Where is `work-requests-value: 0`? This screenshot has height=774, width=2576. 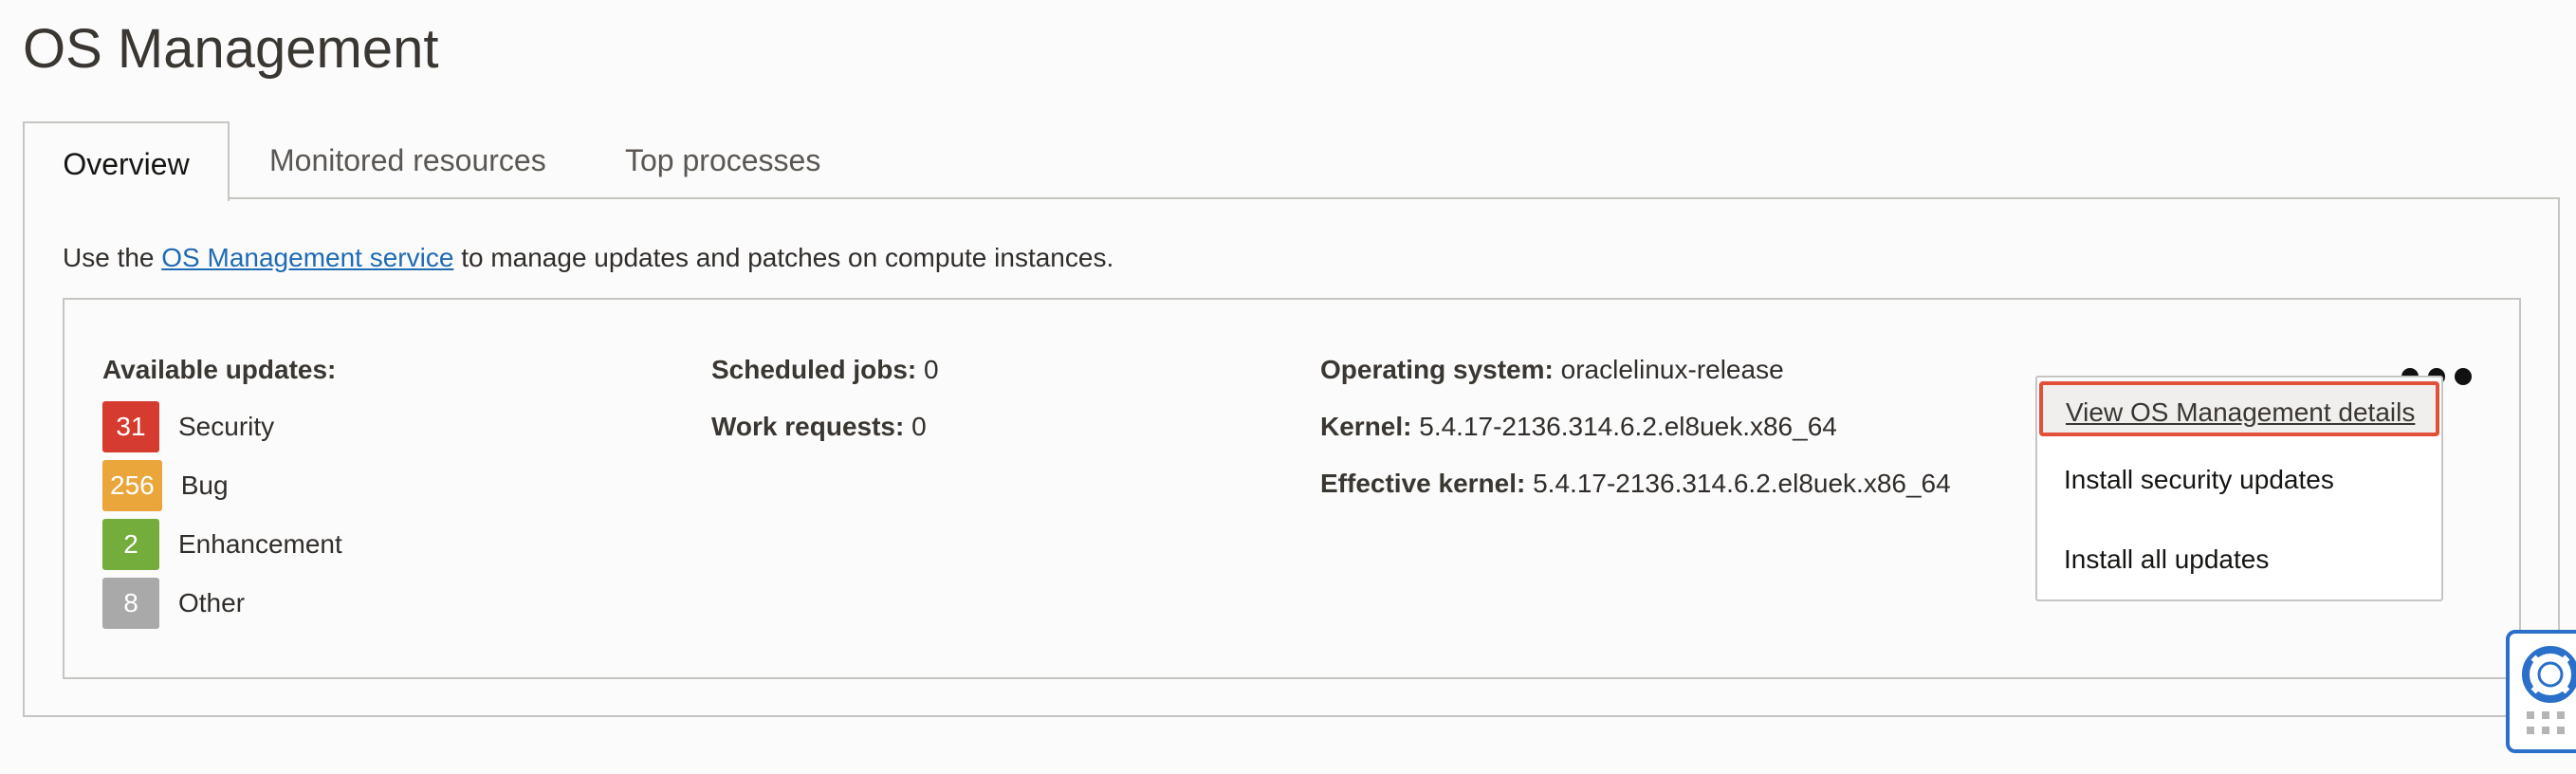 work-requests-value: 0 is located at coordinates (919, 426).